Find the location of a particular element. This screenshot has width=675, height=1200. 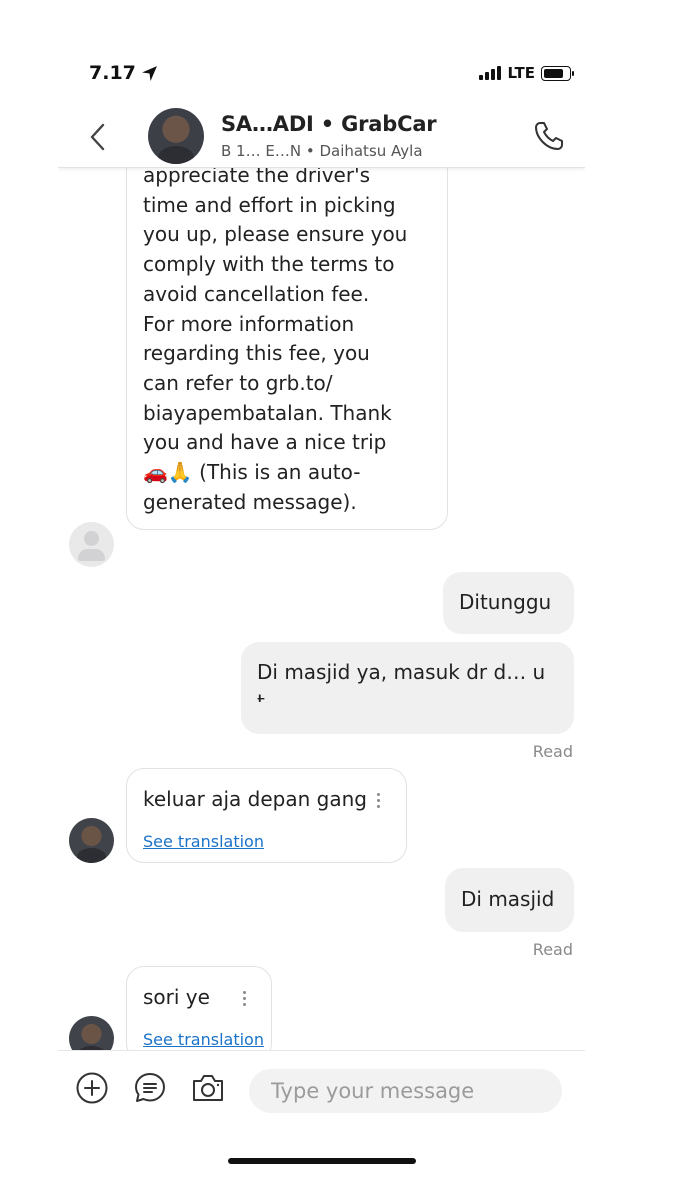

message-text: keluar aja depan gang is located at coordinates (255, 799).